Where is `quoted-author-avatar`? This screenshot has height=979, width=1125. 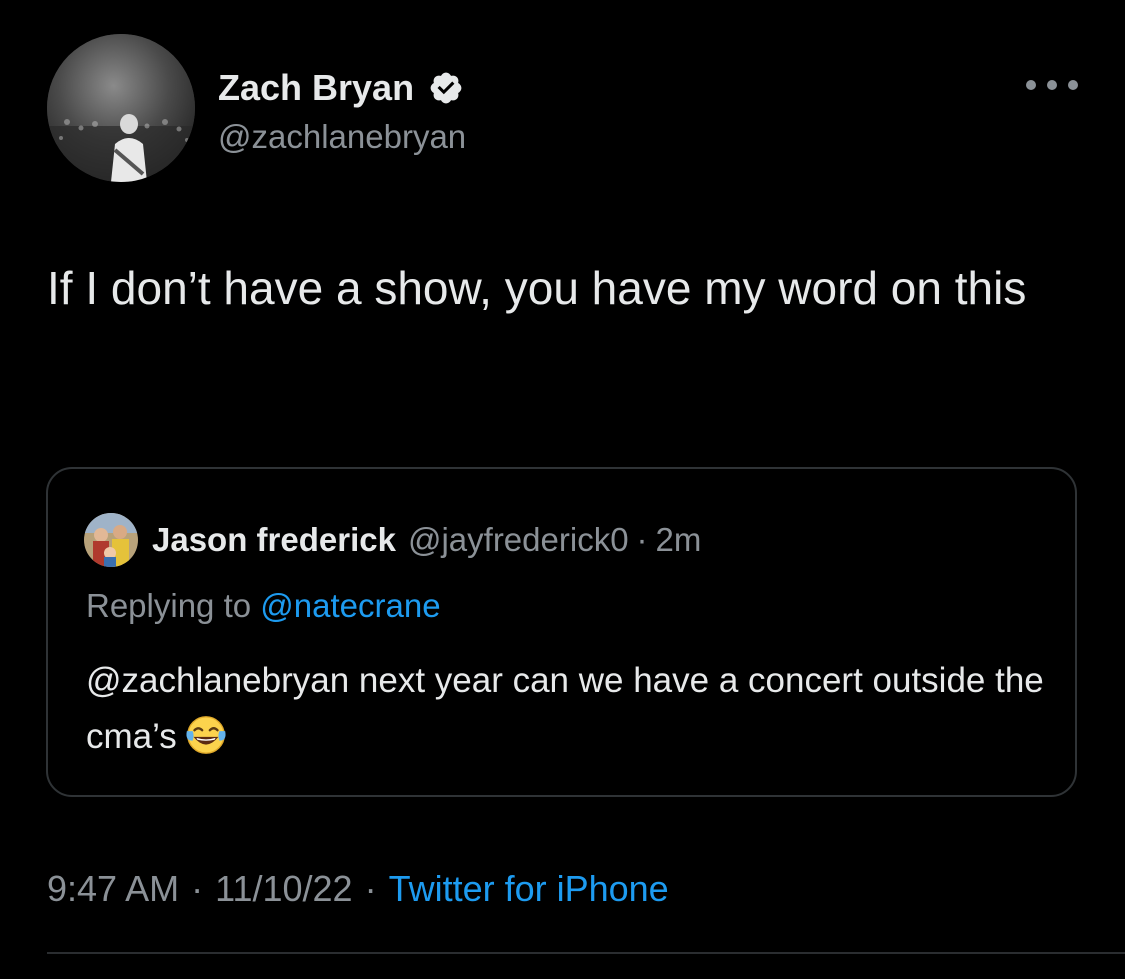
quoted-author-avatar is located at coordinates (111, 540).